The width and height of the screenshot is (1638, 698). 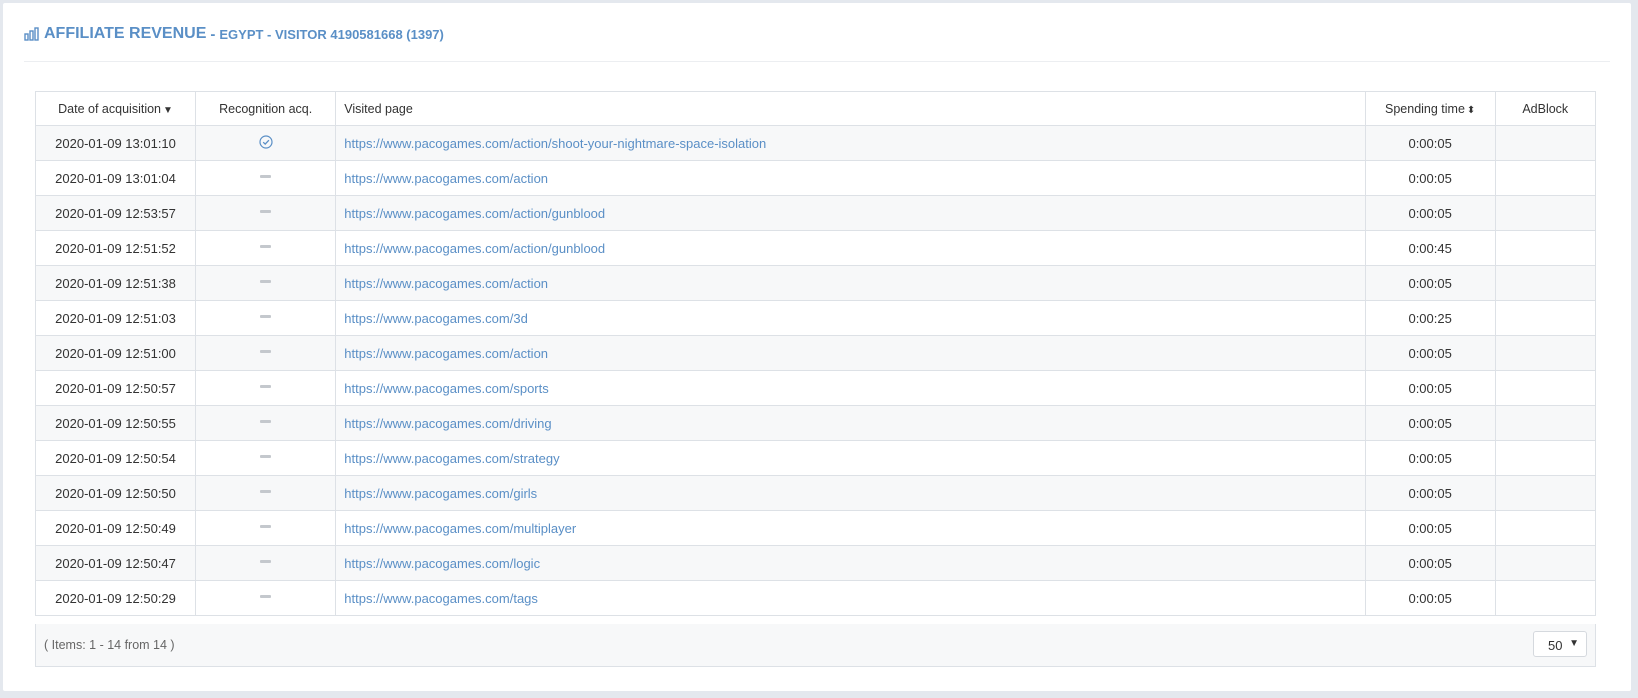 I want to click on cell-visited-page: https://www.pacogames.com/multiplayer, so click(x=850, y=528).